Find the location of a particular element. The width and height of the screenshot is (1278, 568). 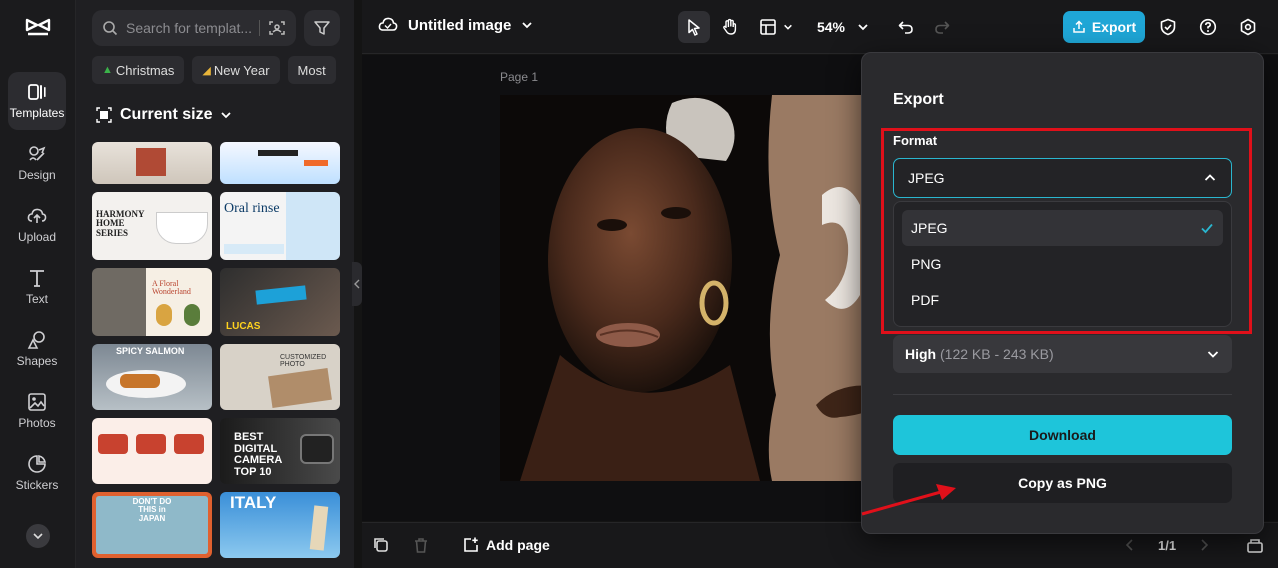

template-thumb: CUSTOMIZED PHOTO is located at coordinates (280, 377).